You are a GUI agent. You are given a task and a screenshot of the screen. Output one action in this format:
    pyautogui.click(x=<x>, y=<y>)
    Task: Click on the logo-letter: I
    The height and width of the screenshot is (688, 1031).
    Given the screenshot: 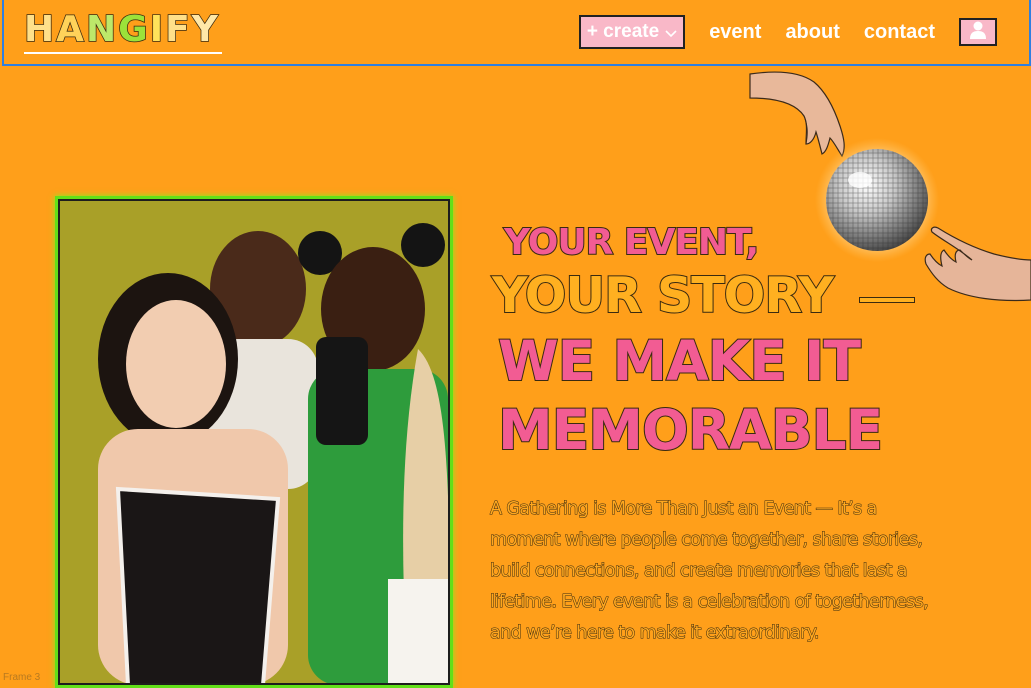 What is the action you would take?
    pyautogui.click(x=157, y=30)
    